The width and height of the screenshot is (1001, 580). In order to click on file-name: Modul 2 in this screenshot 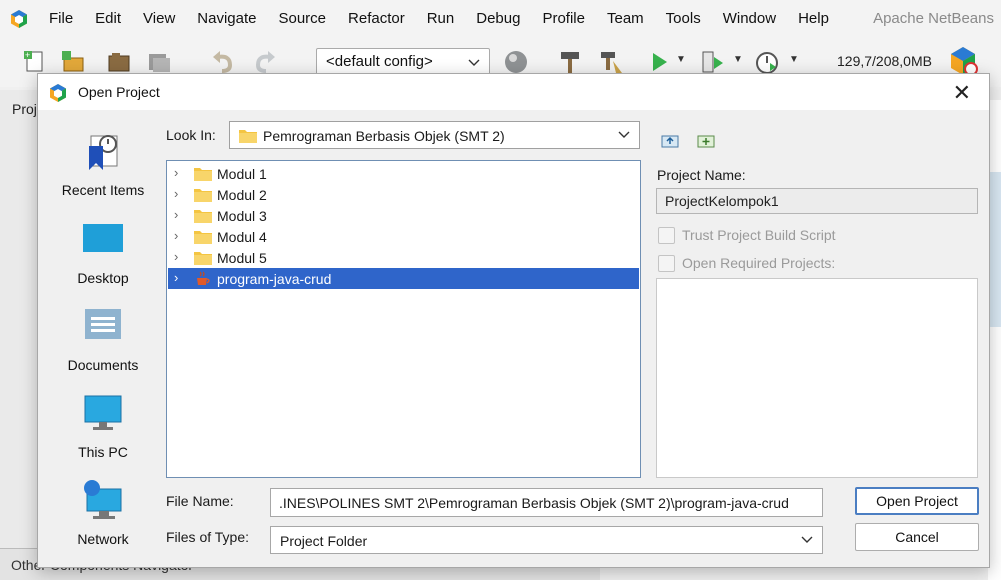, I will do `click(242, 195)`.